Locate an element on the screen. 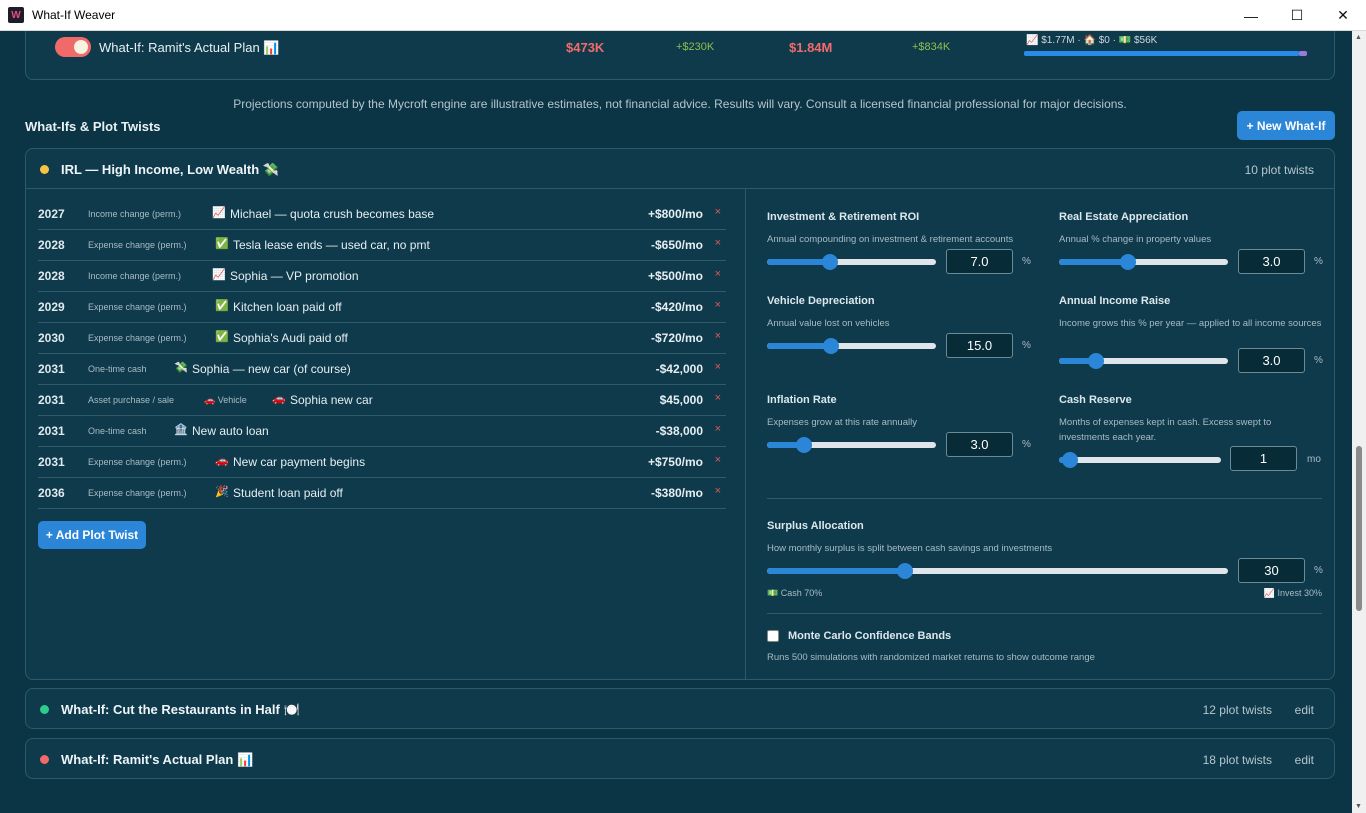  twist-label: New auto loan is located at coordinates (230, 431).